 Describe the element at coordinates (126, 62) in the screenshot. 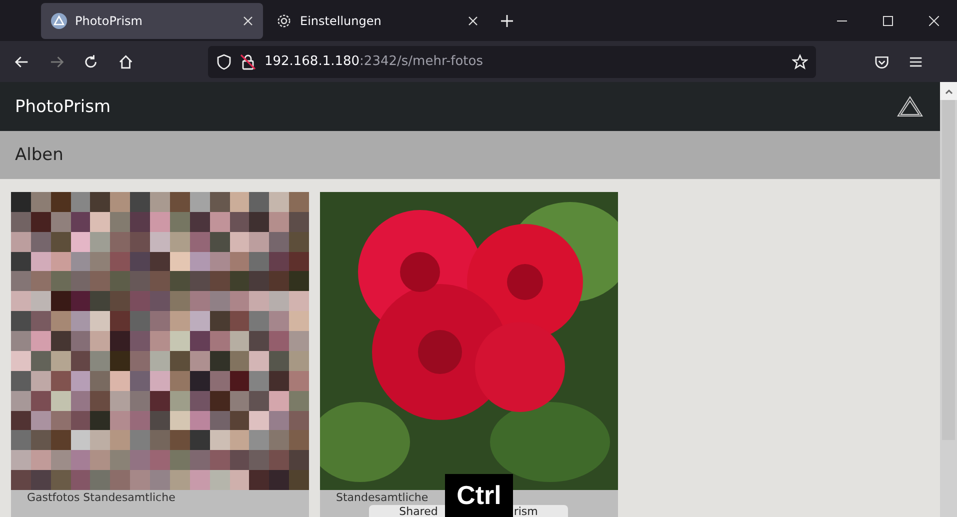

I see `home-icon` at that location.